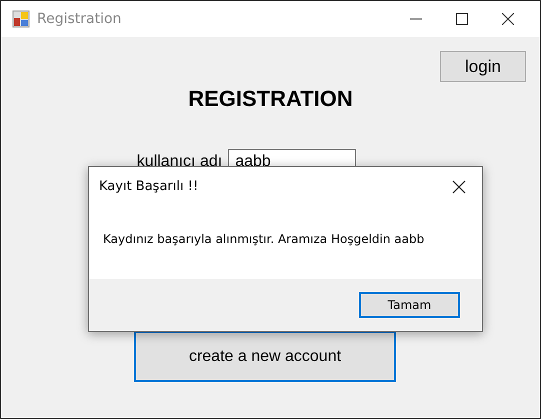 The height and width of the screenshot is (419, 541). Describe the element at coordinates (462, 19) in the screenshot. I see `maximize-icon` at that location.